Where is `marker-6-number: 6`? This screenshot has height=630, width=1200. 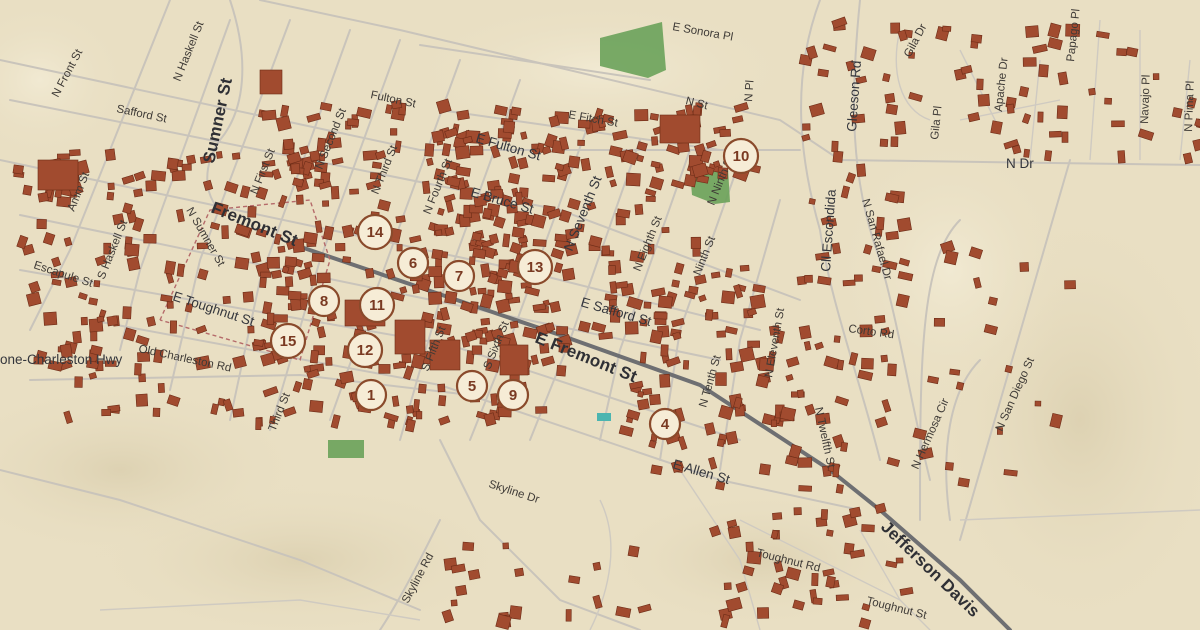 marker-6-number: 6 is located at coordinates (413, 263).